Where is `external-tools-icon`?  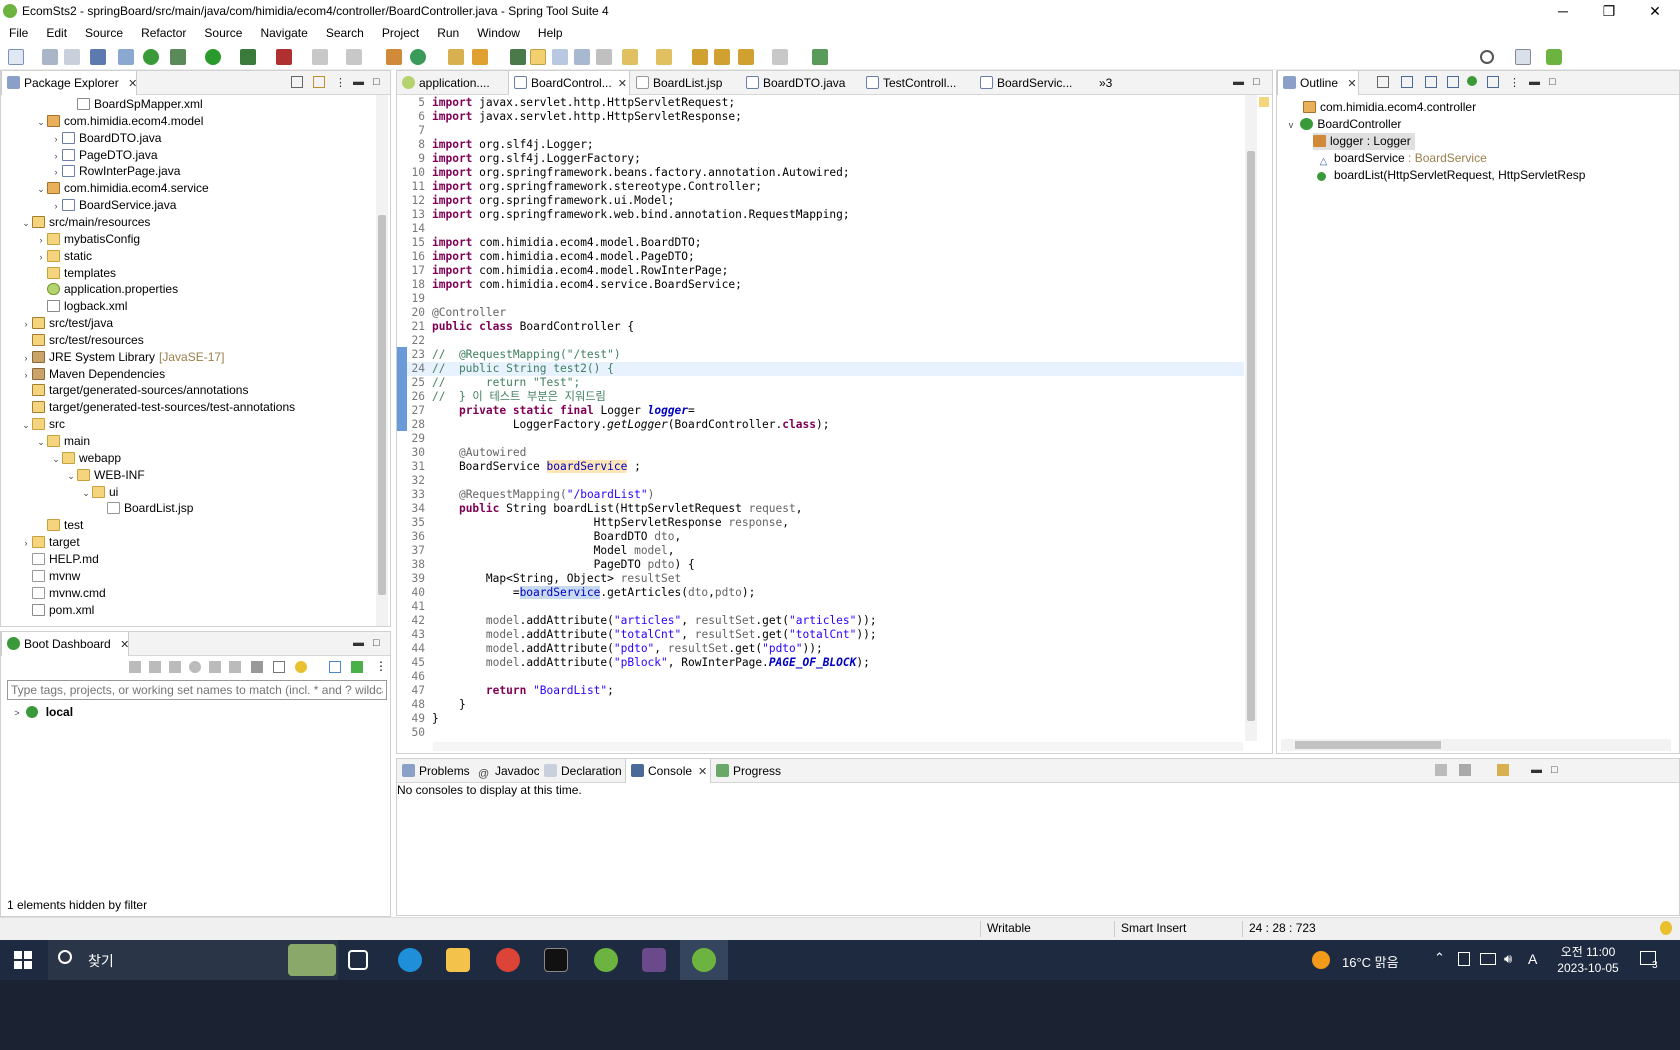 external-tools-icon is located at coordinates (284, 57).